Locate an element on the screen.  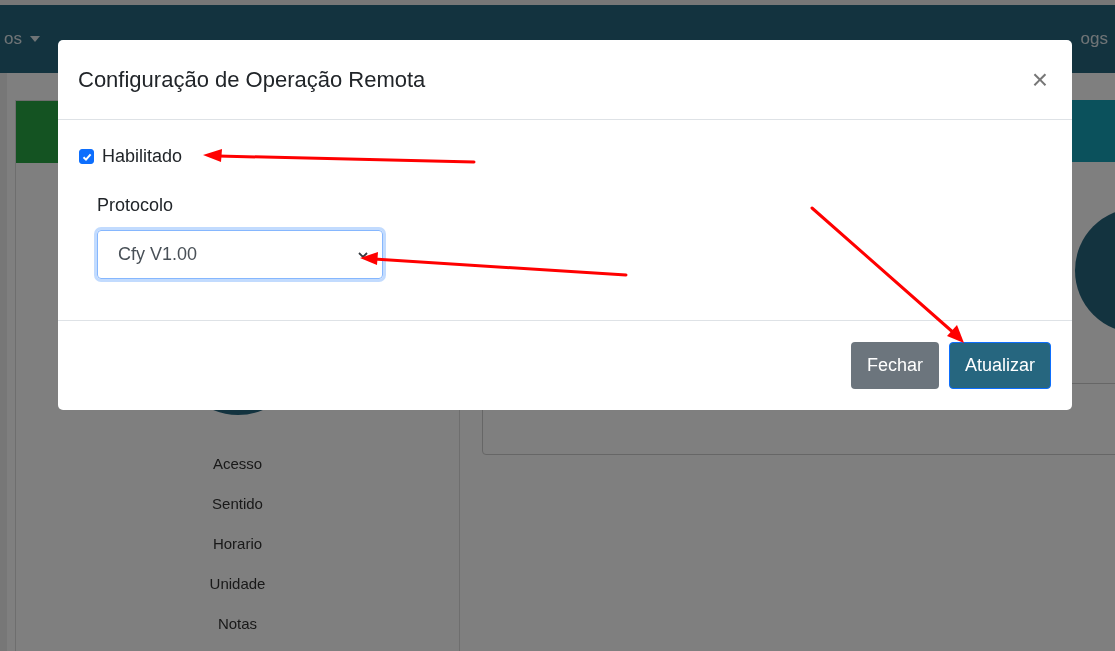
caret-icon is located at coordinates (34, 39).